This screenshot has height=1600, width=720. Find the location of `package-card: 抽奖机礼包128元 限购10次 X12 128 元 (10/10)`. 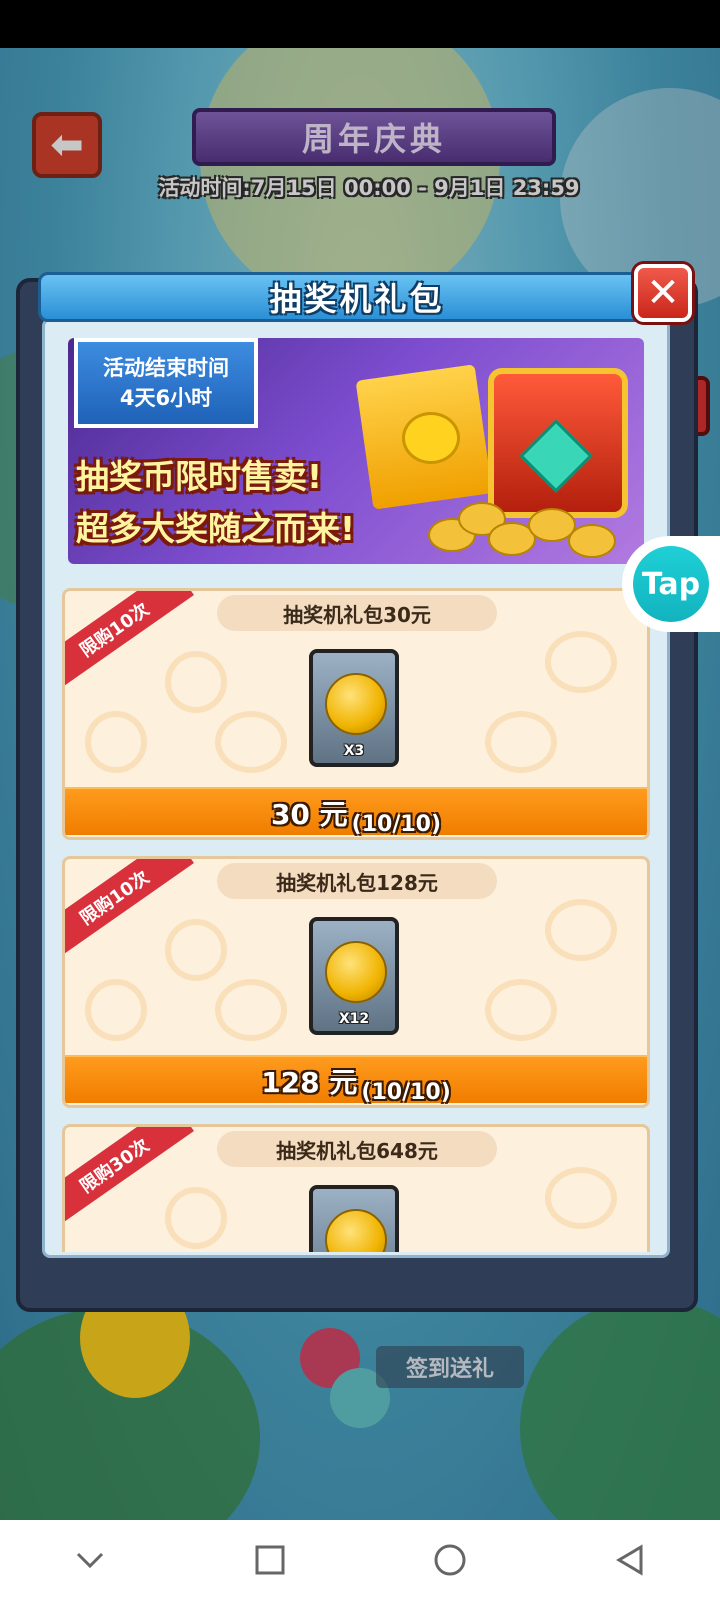

package-card: 抽奖机礼包128元 限购10次 X12 128 元 (10/10) is located at coordinates (356, 982).